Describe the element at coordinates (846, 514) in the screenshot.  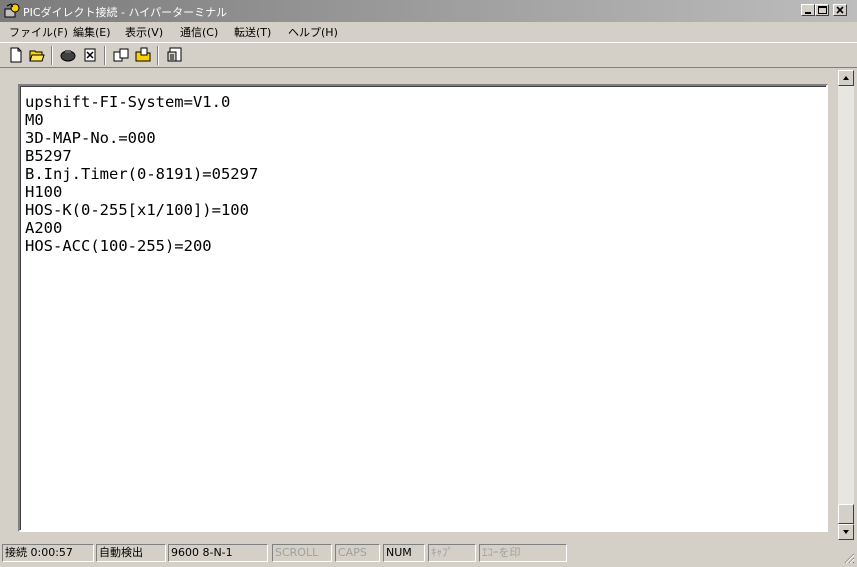
I see `scroll-thumb` at that location.